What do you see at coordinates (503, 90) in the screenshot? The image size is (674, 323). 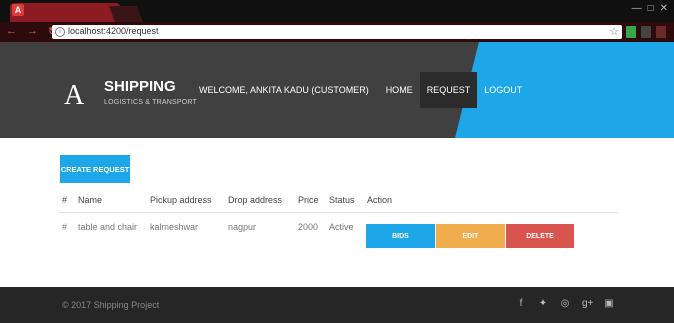 I see `nav-logout: LOGOUT` at bounding box center [503, 90].